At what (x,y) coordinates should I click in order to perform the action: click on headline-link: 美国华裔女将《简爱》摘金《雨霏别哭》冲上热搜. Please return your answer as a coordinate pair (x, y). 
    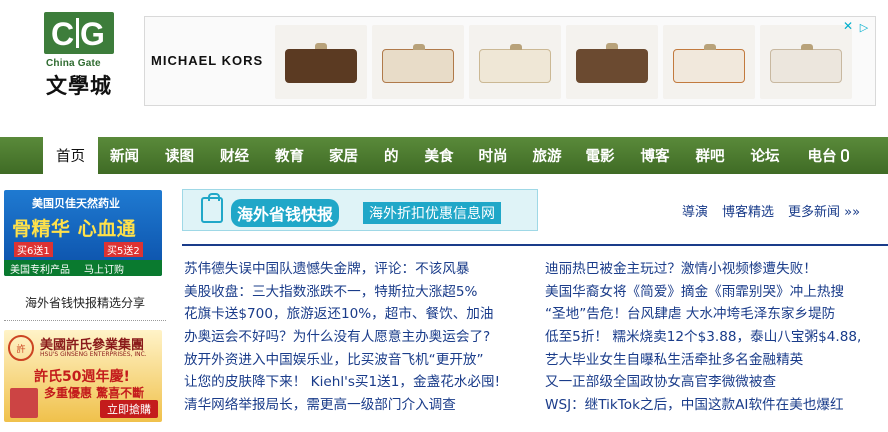
    Looking at the image, I should click on (716, 292).